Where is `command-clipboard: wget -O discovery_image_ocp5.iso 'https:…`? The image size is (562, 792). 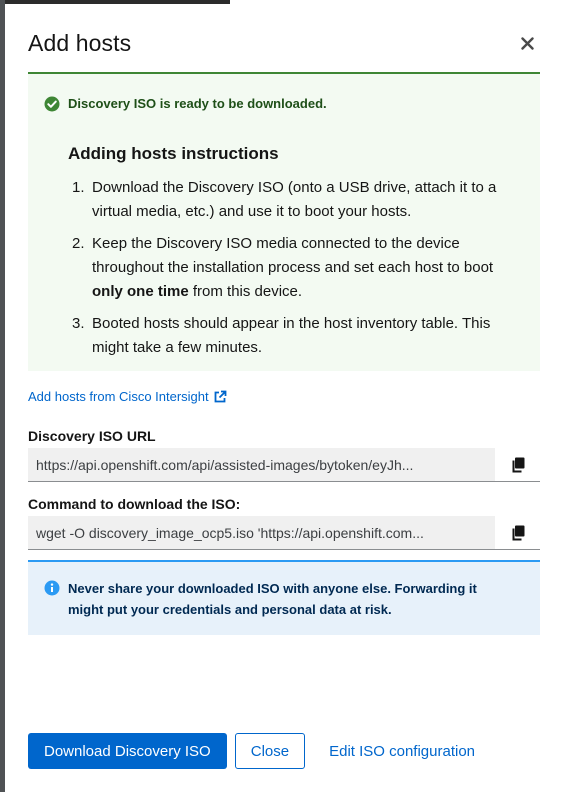 command-clipboard: wget -O discovery_image_ocp5.iso 'https:… is located at coordinates (284, 533).